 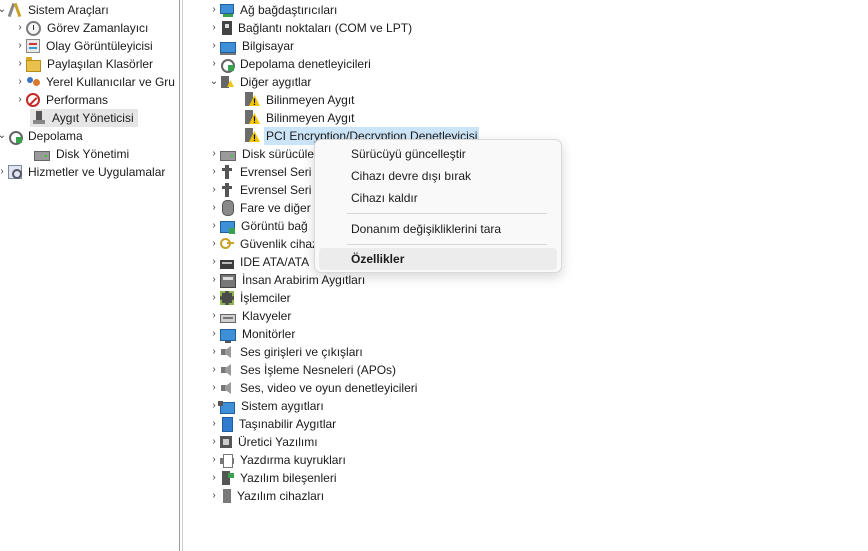 What do you see at coordinates (250, 316) in the screenshot?
I see `category-keyboards: › Klavyeler` at bounding box center [250, 316].